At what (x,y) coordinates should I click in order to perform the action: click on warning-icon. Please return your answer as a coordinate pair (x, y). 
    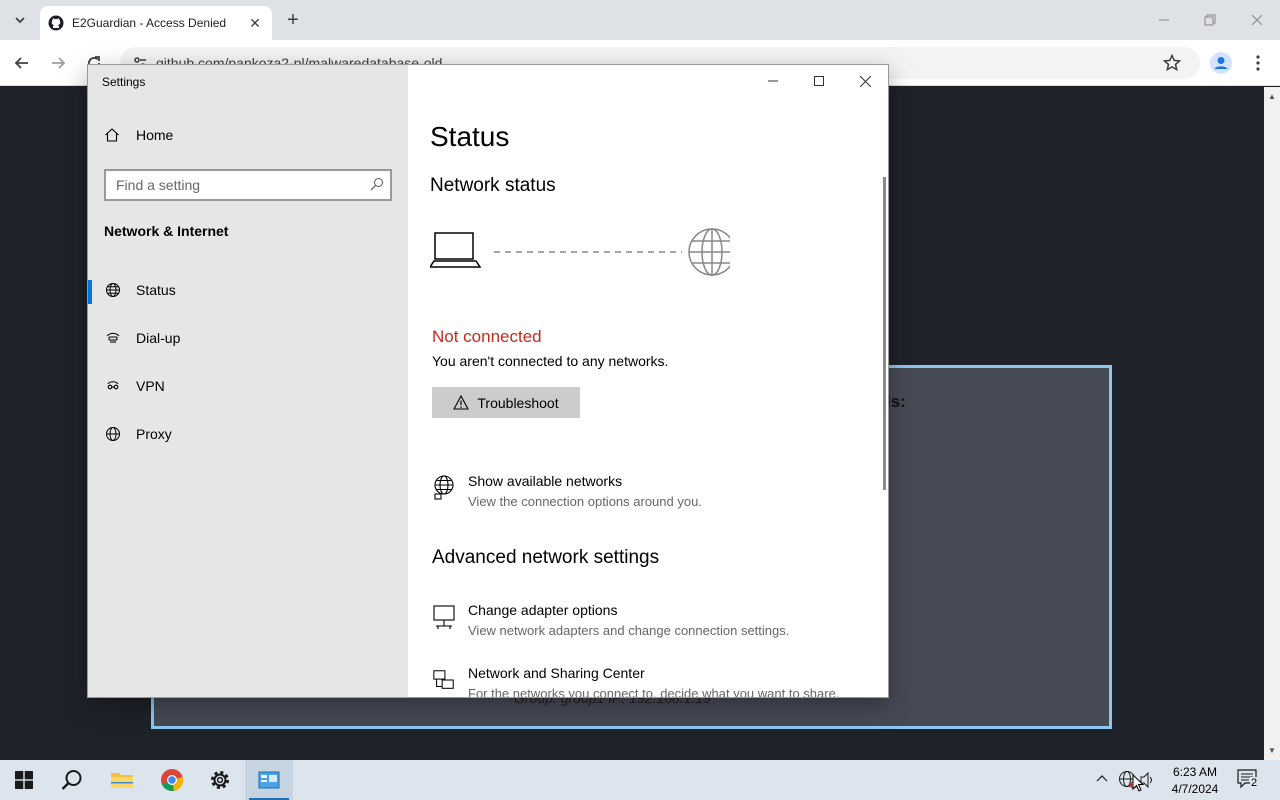
    Looking at the image, I should click on (461, 402).